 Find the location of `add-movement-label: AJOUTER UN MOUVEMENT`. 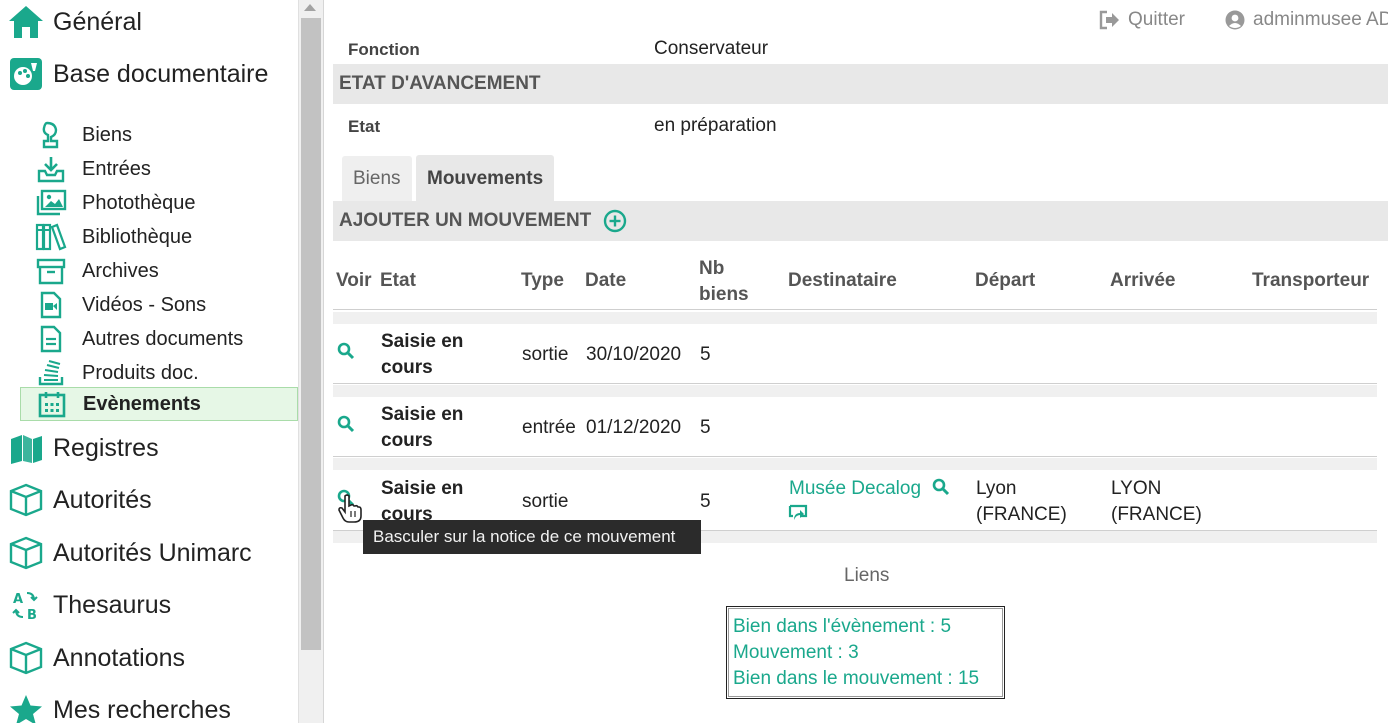

add-movement-label: AJOUTER UN MOUVEMENT is located at coordinates (465, 220).